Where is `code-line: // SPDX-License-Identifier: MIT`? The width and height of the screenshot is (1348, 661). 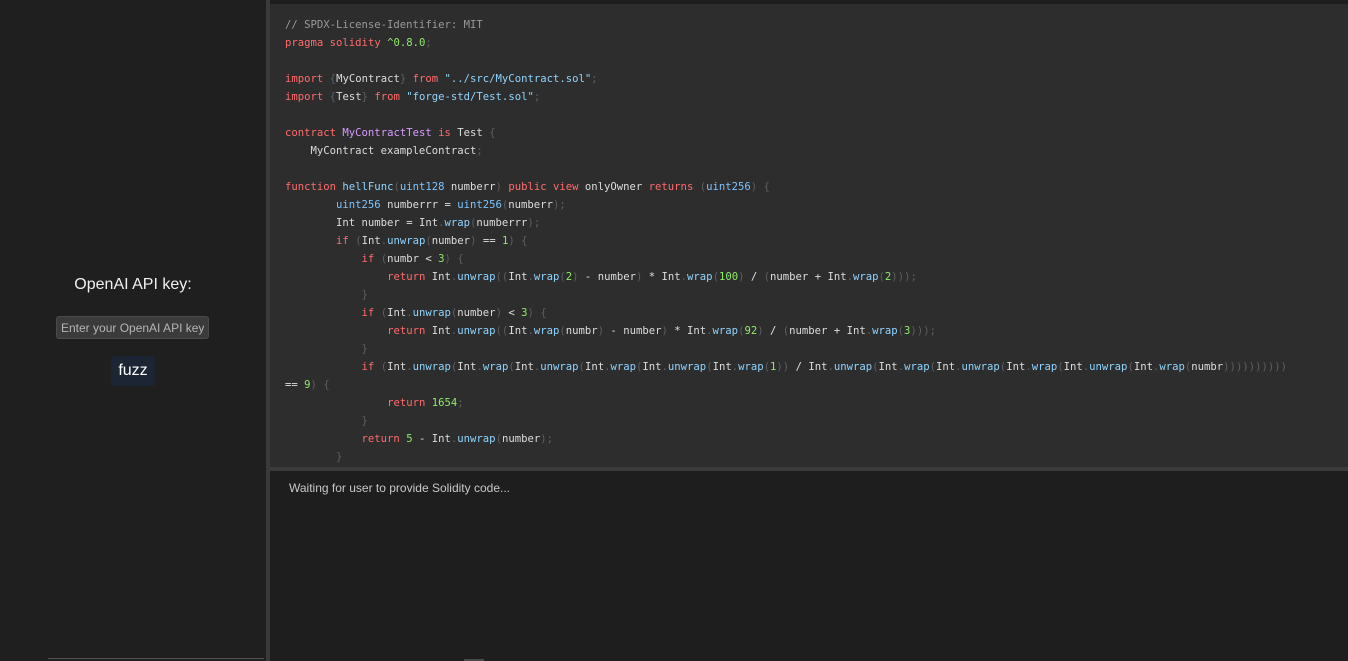 code-line: // SPDX-License-Identifier: MIT is located at coordinates (816, 25).